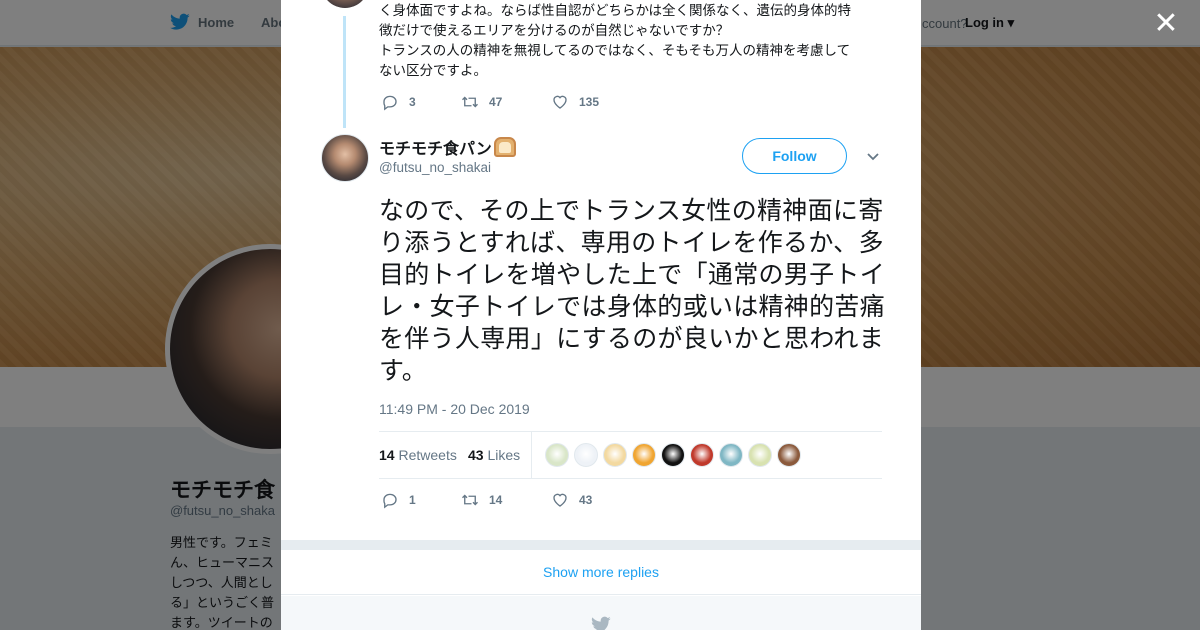 The image size is (1200, 630). I want to click on reply-count: 3, so click(412, 102).